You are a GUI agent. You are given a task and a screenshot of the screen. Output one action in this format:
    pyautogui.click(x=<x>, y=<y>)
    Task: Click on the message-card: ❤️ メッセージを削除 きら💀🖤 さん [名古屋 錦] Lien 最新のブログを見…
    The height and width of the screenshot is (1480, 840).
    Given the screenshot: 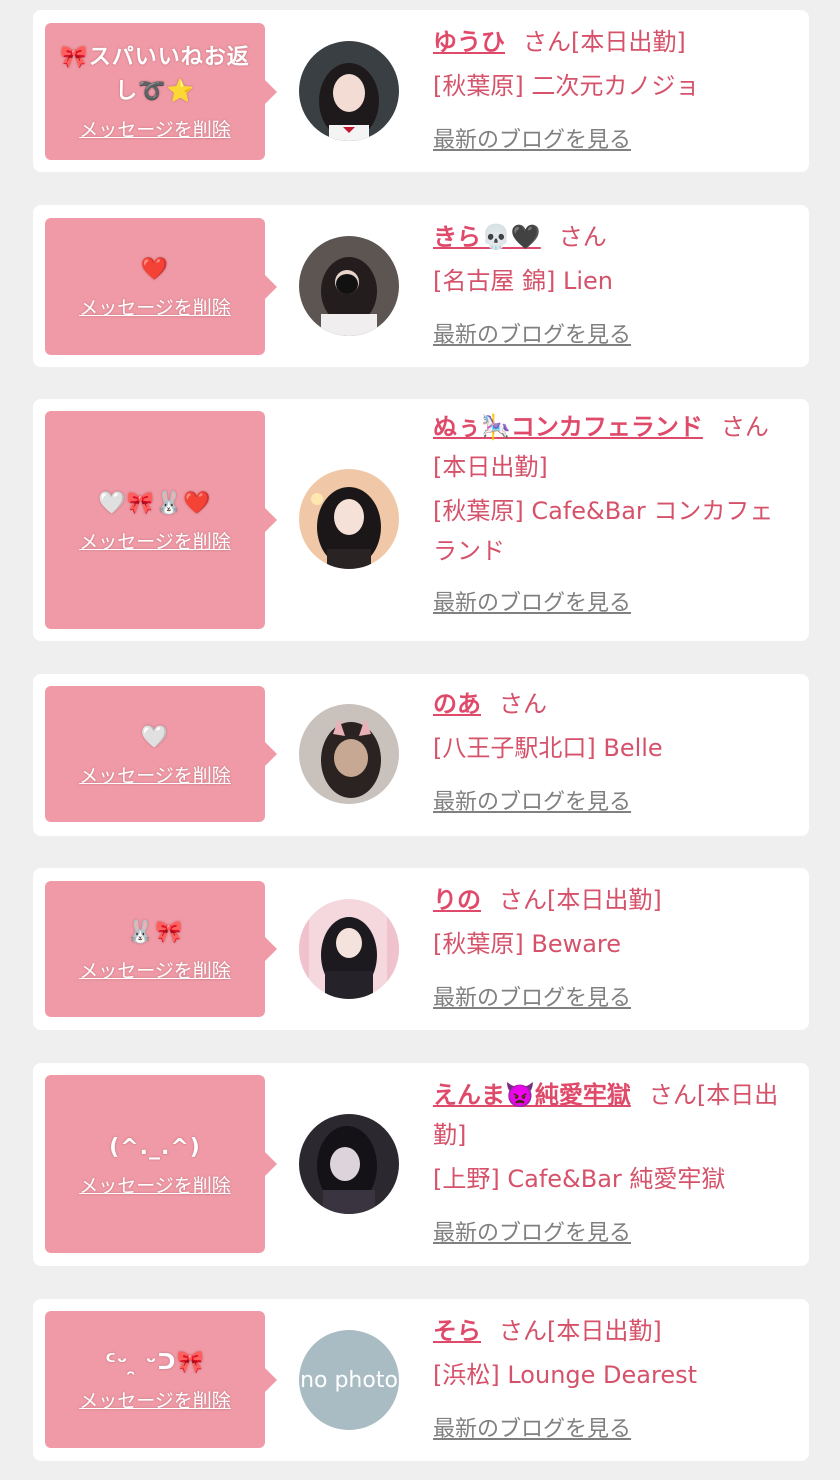 What is the action you would take?
    pyautogui.click(x=421, y=286)
    